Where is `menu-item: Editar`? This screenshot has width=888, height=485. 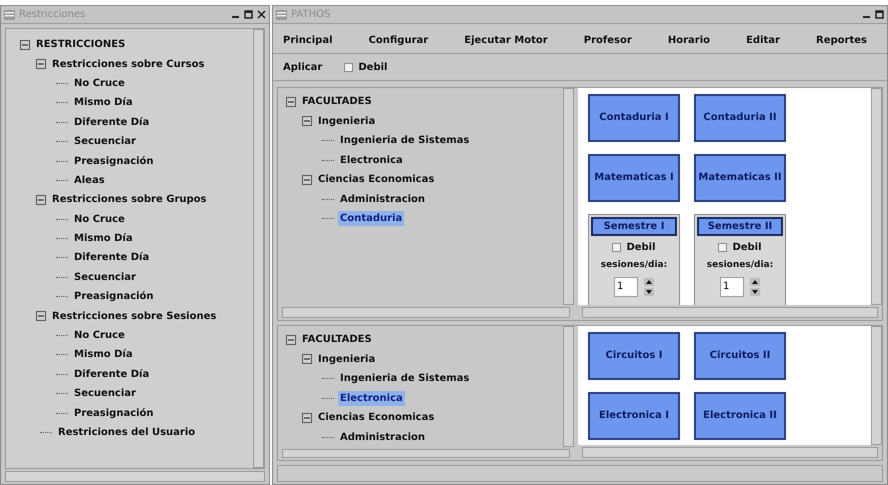
menu-item: Editar is located at coordinates (763, 40).